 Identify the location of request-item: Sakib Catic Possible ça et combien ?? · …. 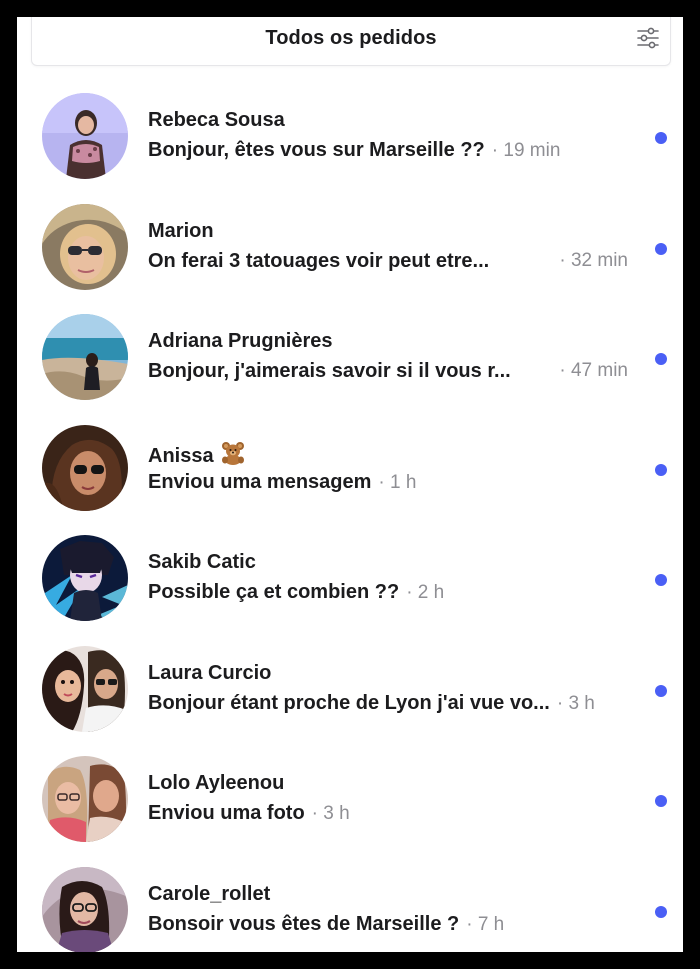
(350, 588).